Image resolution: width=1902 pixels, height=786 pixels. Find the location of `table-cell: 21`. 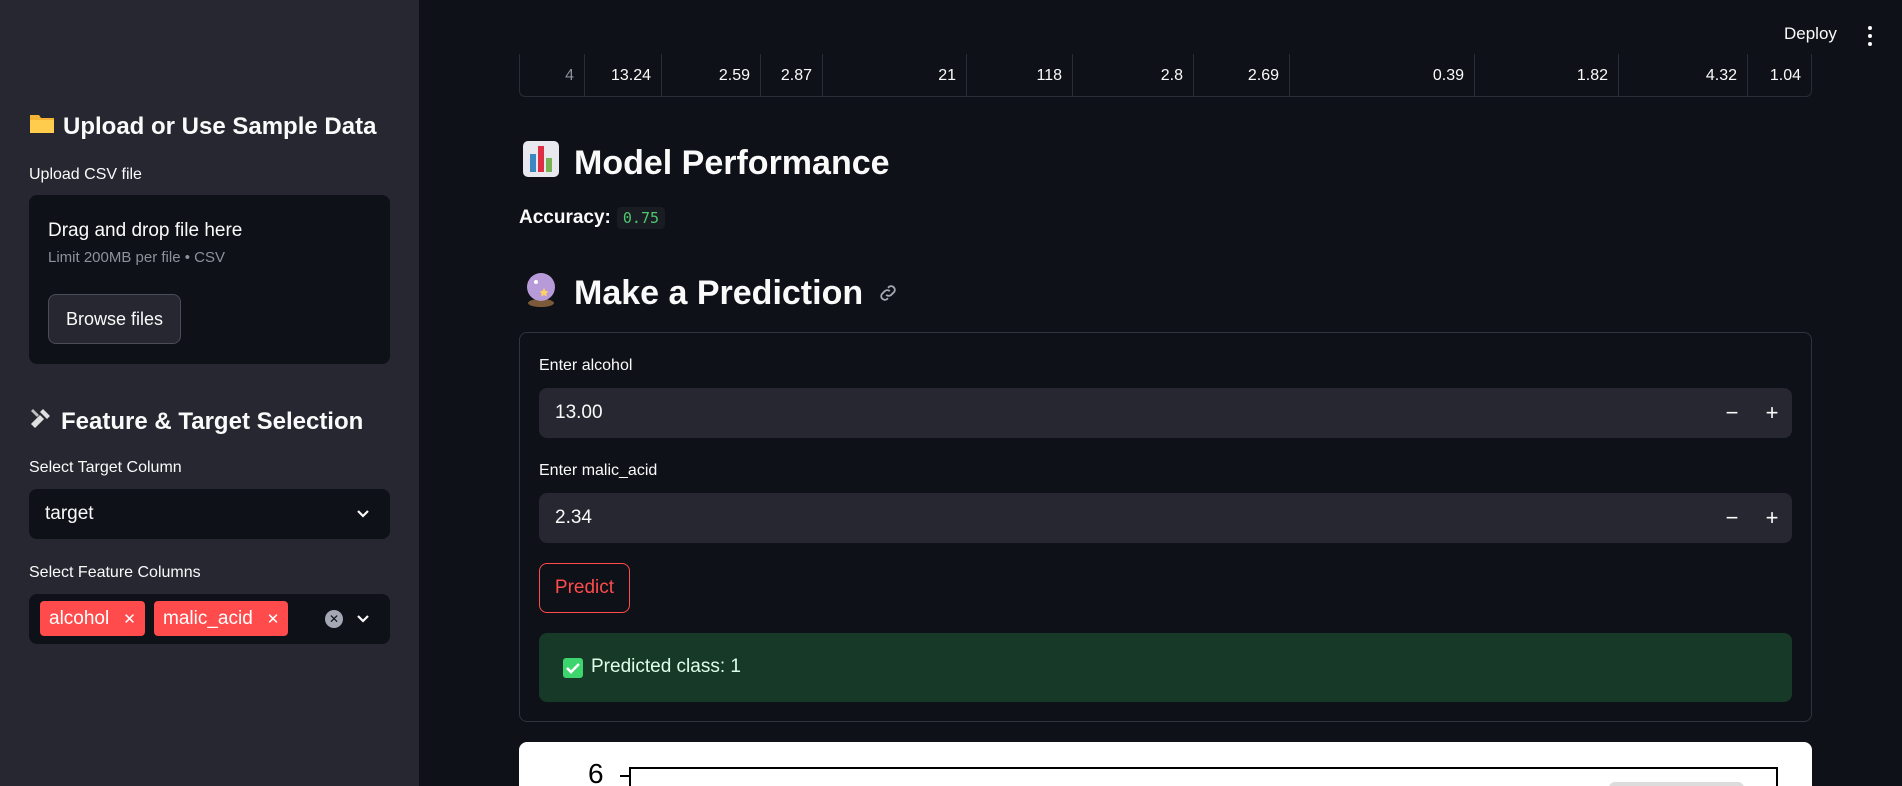

table-cell: 21 is located at coordinates (895, 75).